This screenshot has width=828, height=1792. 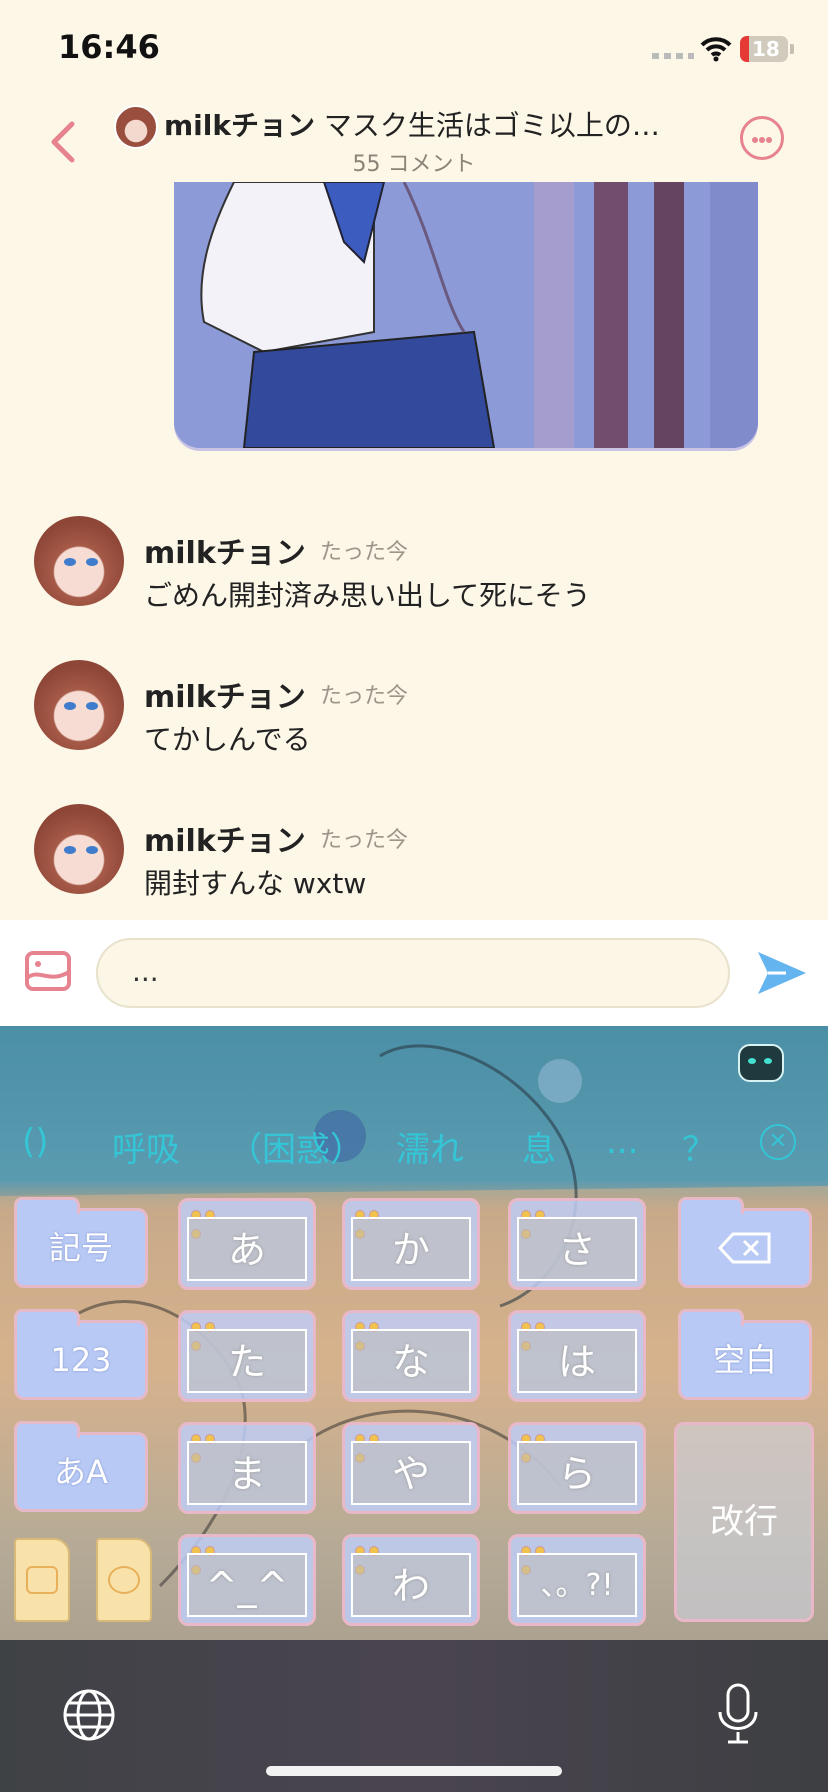 I want to click on globe-icon, so click(x=89, y=1715).